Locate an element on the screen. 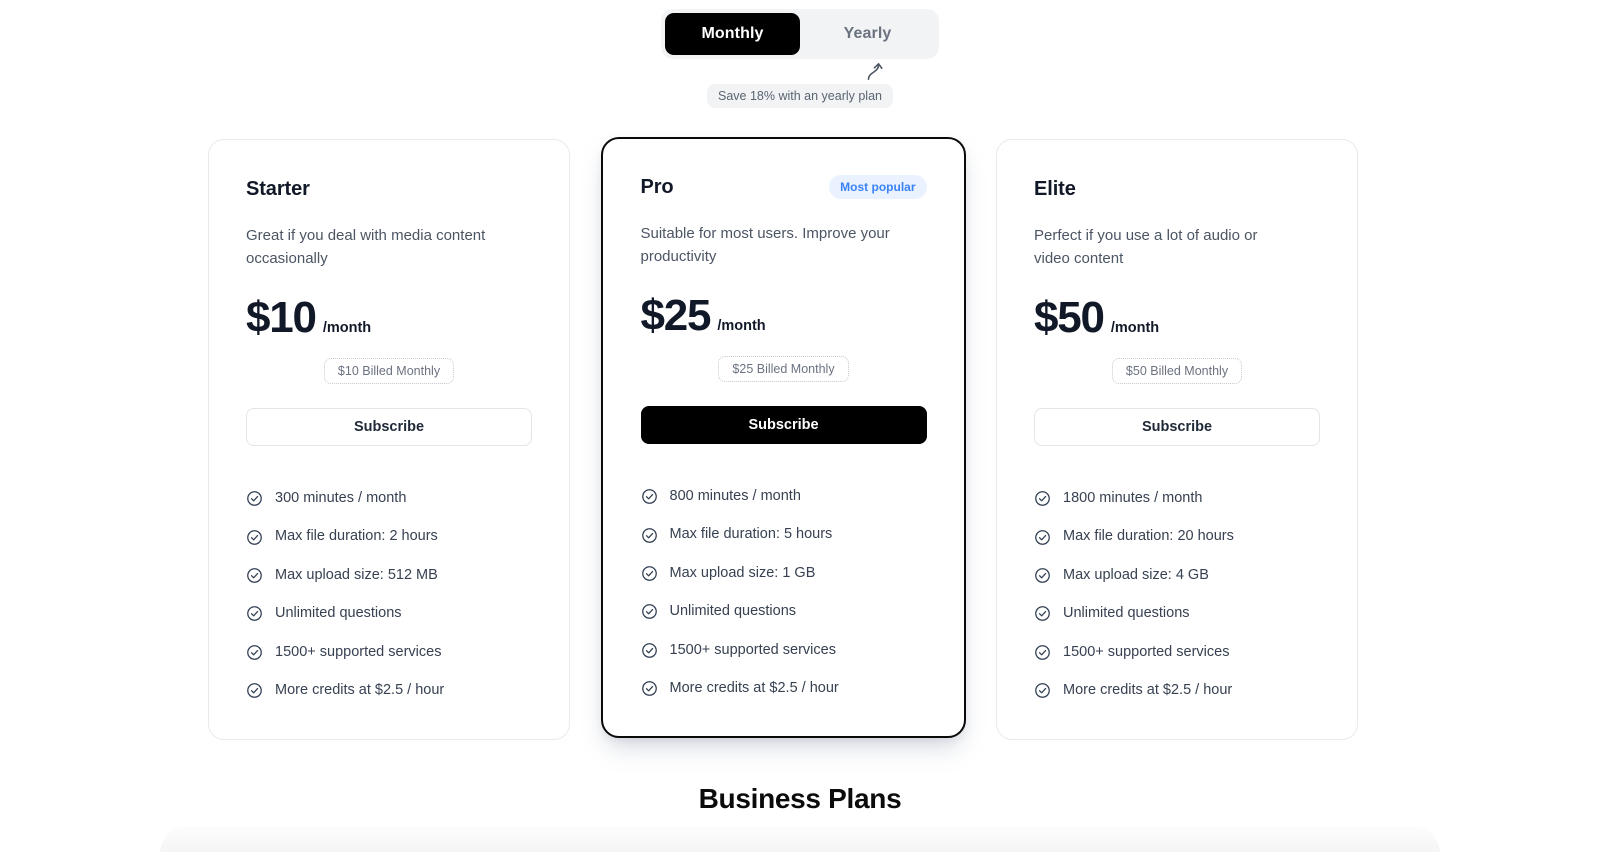 The image size is (1600, 852). billed-row: $10 Billed Monthly is located at coordinates (389, 371).